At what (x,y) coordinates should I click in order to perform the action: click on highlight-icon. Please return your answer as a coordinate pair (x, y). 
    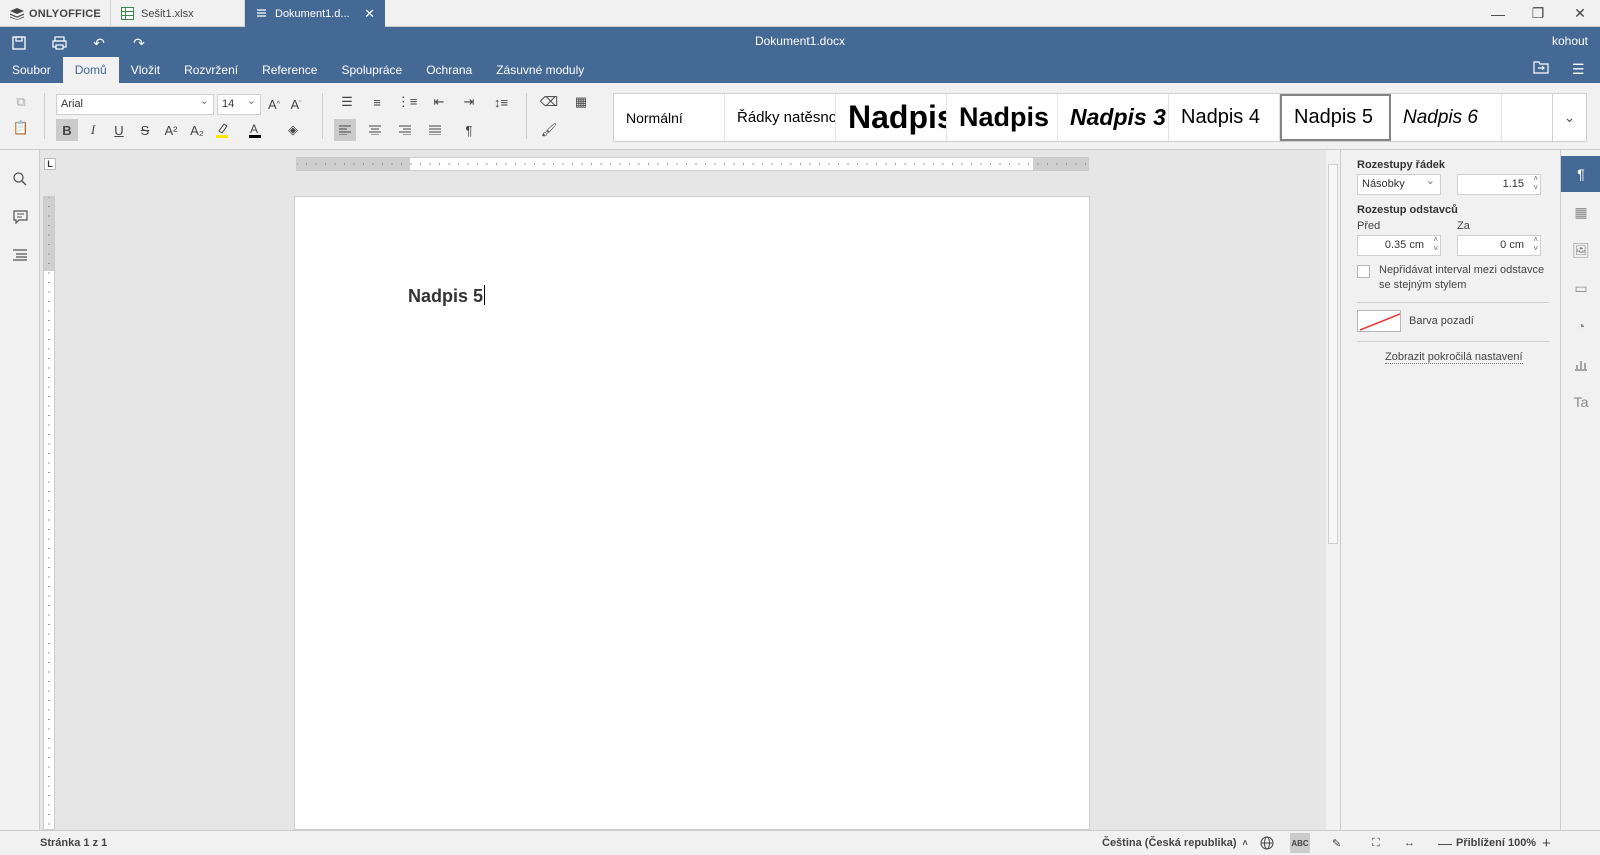
    Looking at the image, I should click on (223, 130).